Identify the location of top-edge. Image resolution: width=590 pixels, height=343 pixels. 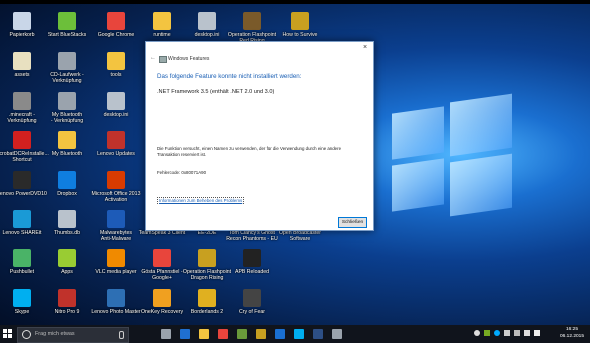
(295, 2).